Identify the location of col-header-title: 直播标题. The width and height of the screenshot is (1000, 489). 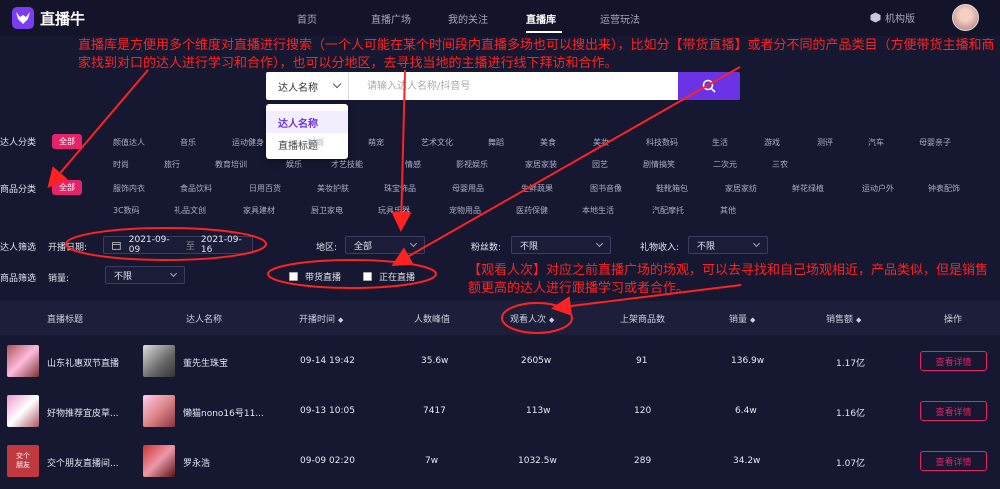
(65, 320).